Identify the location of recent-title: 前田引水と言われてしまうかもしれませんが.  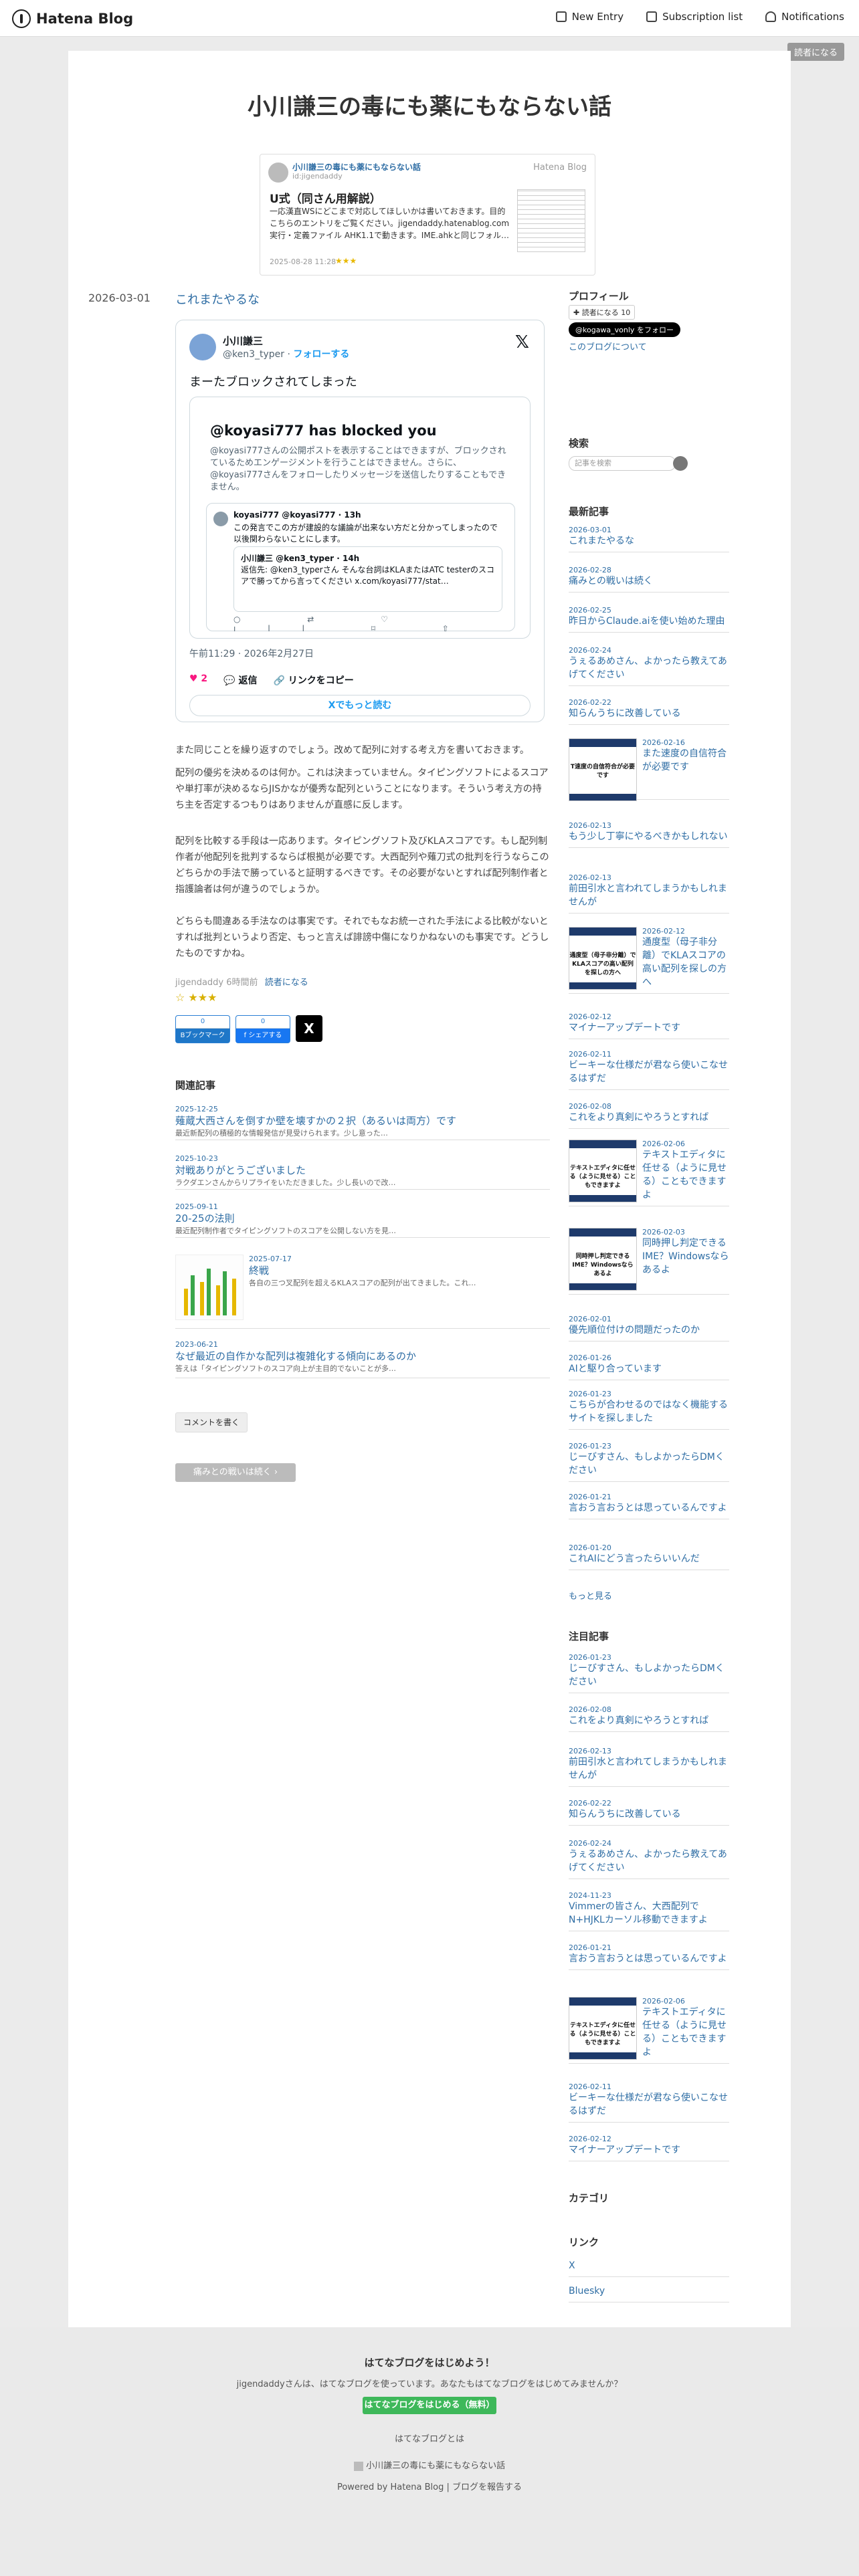
(649, 895).